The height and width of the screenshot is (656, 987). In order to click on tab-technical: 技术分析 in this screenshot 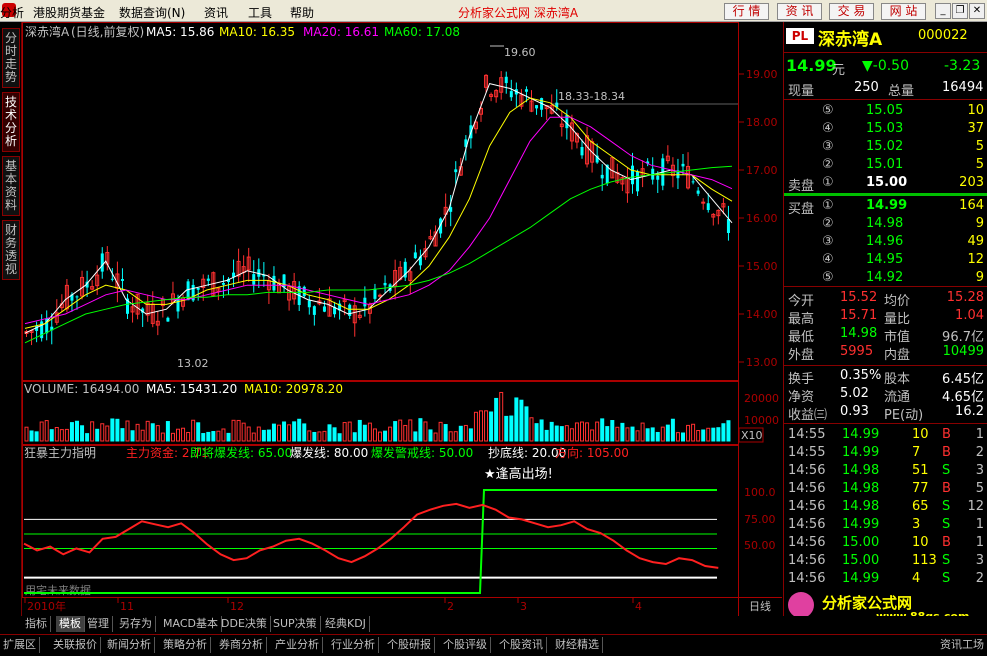, I will do `click(11, 122)`.